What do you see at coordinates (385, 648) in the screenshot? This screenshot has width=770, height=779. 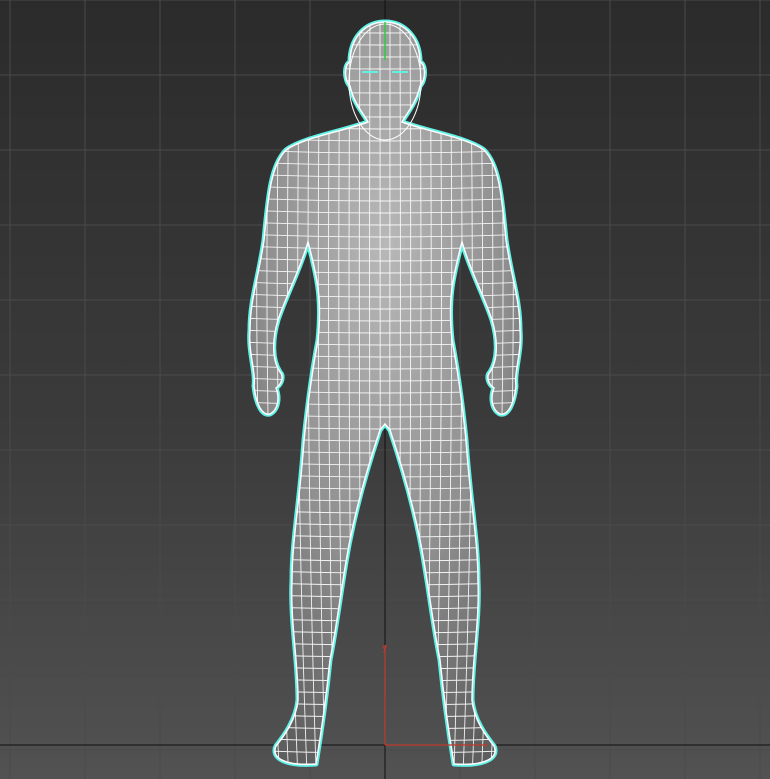 I see `gizmo-y-label: y` at bounding box center [385, 648].